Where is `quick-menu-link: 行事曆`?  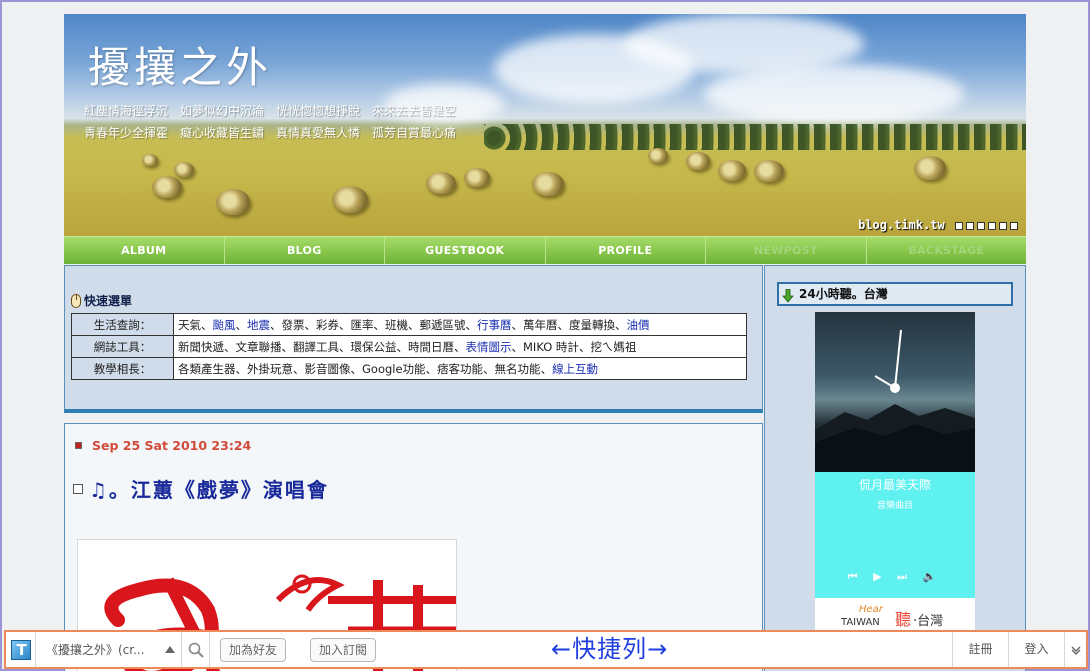
quick-menu-link: 行事曆 is located at coordinates (494, 325).